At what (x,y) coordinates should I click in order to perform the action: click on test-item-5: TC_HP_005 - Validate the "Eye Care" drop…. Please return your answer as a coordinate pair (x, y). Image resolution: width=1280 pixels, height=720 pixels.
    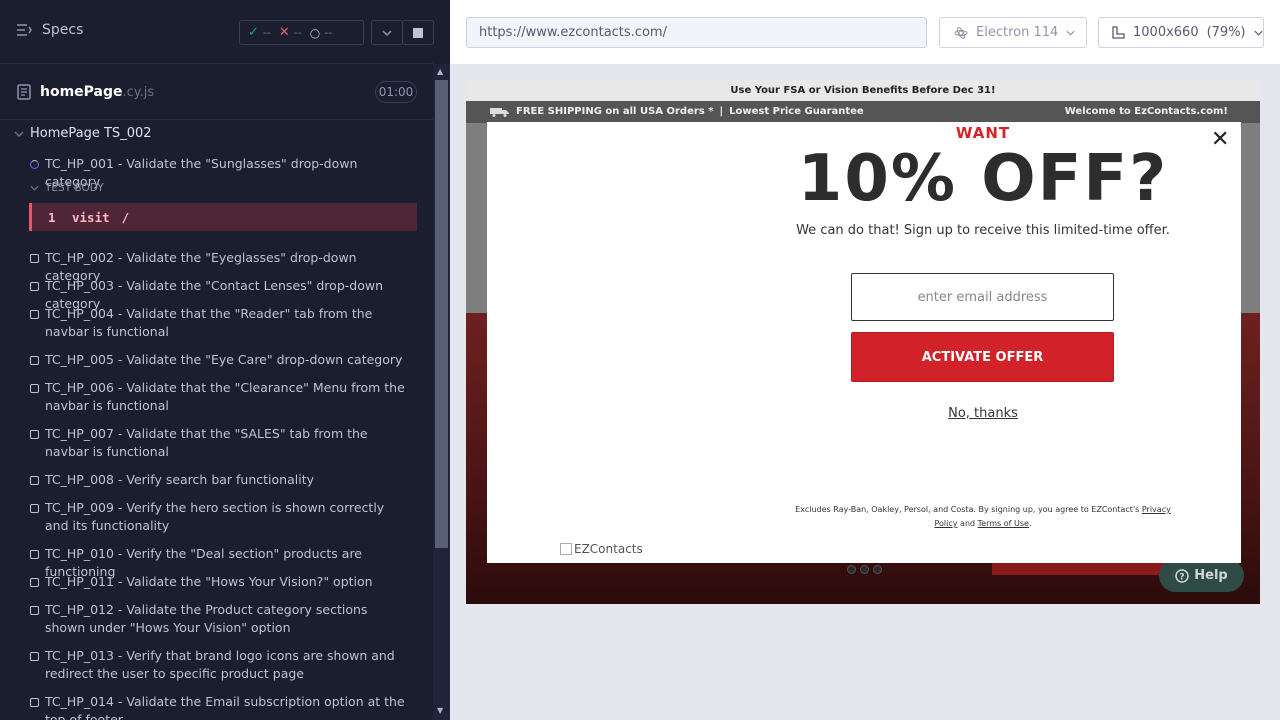
    Looking at the image, I should click on (220, 360).